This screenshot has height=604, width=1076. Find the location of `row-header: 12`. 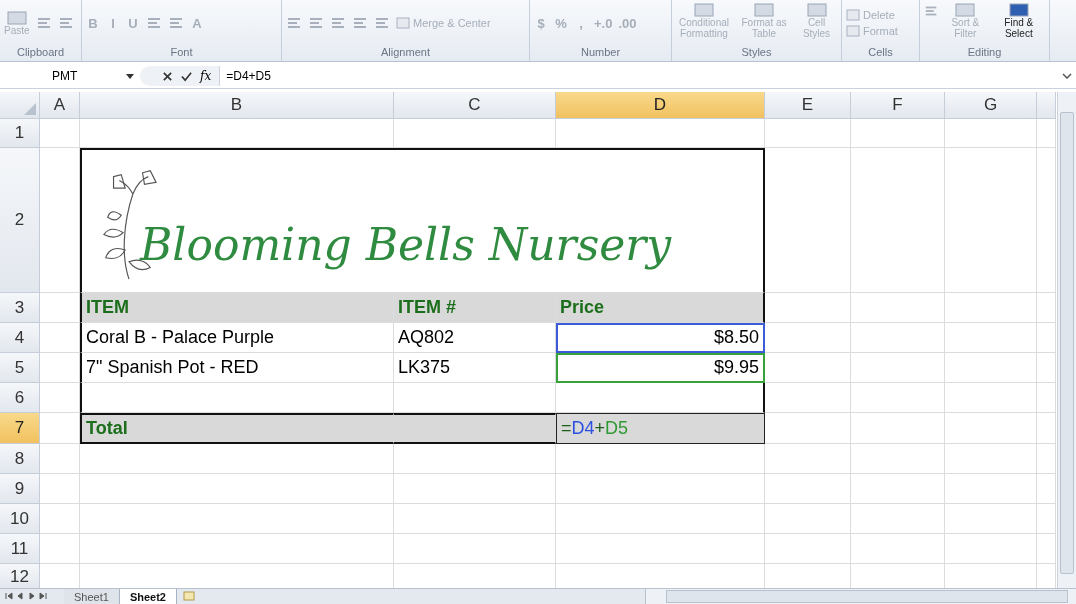

row-header: 12 is located at coordinates (20, 576).